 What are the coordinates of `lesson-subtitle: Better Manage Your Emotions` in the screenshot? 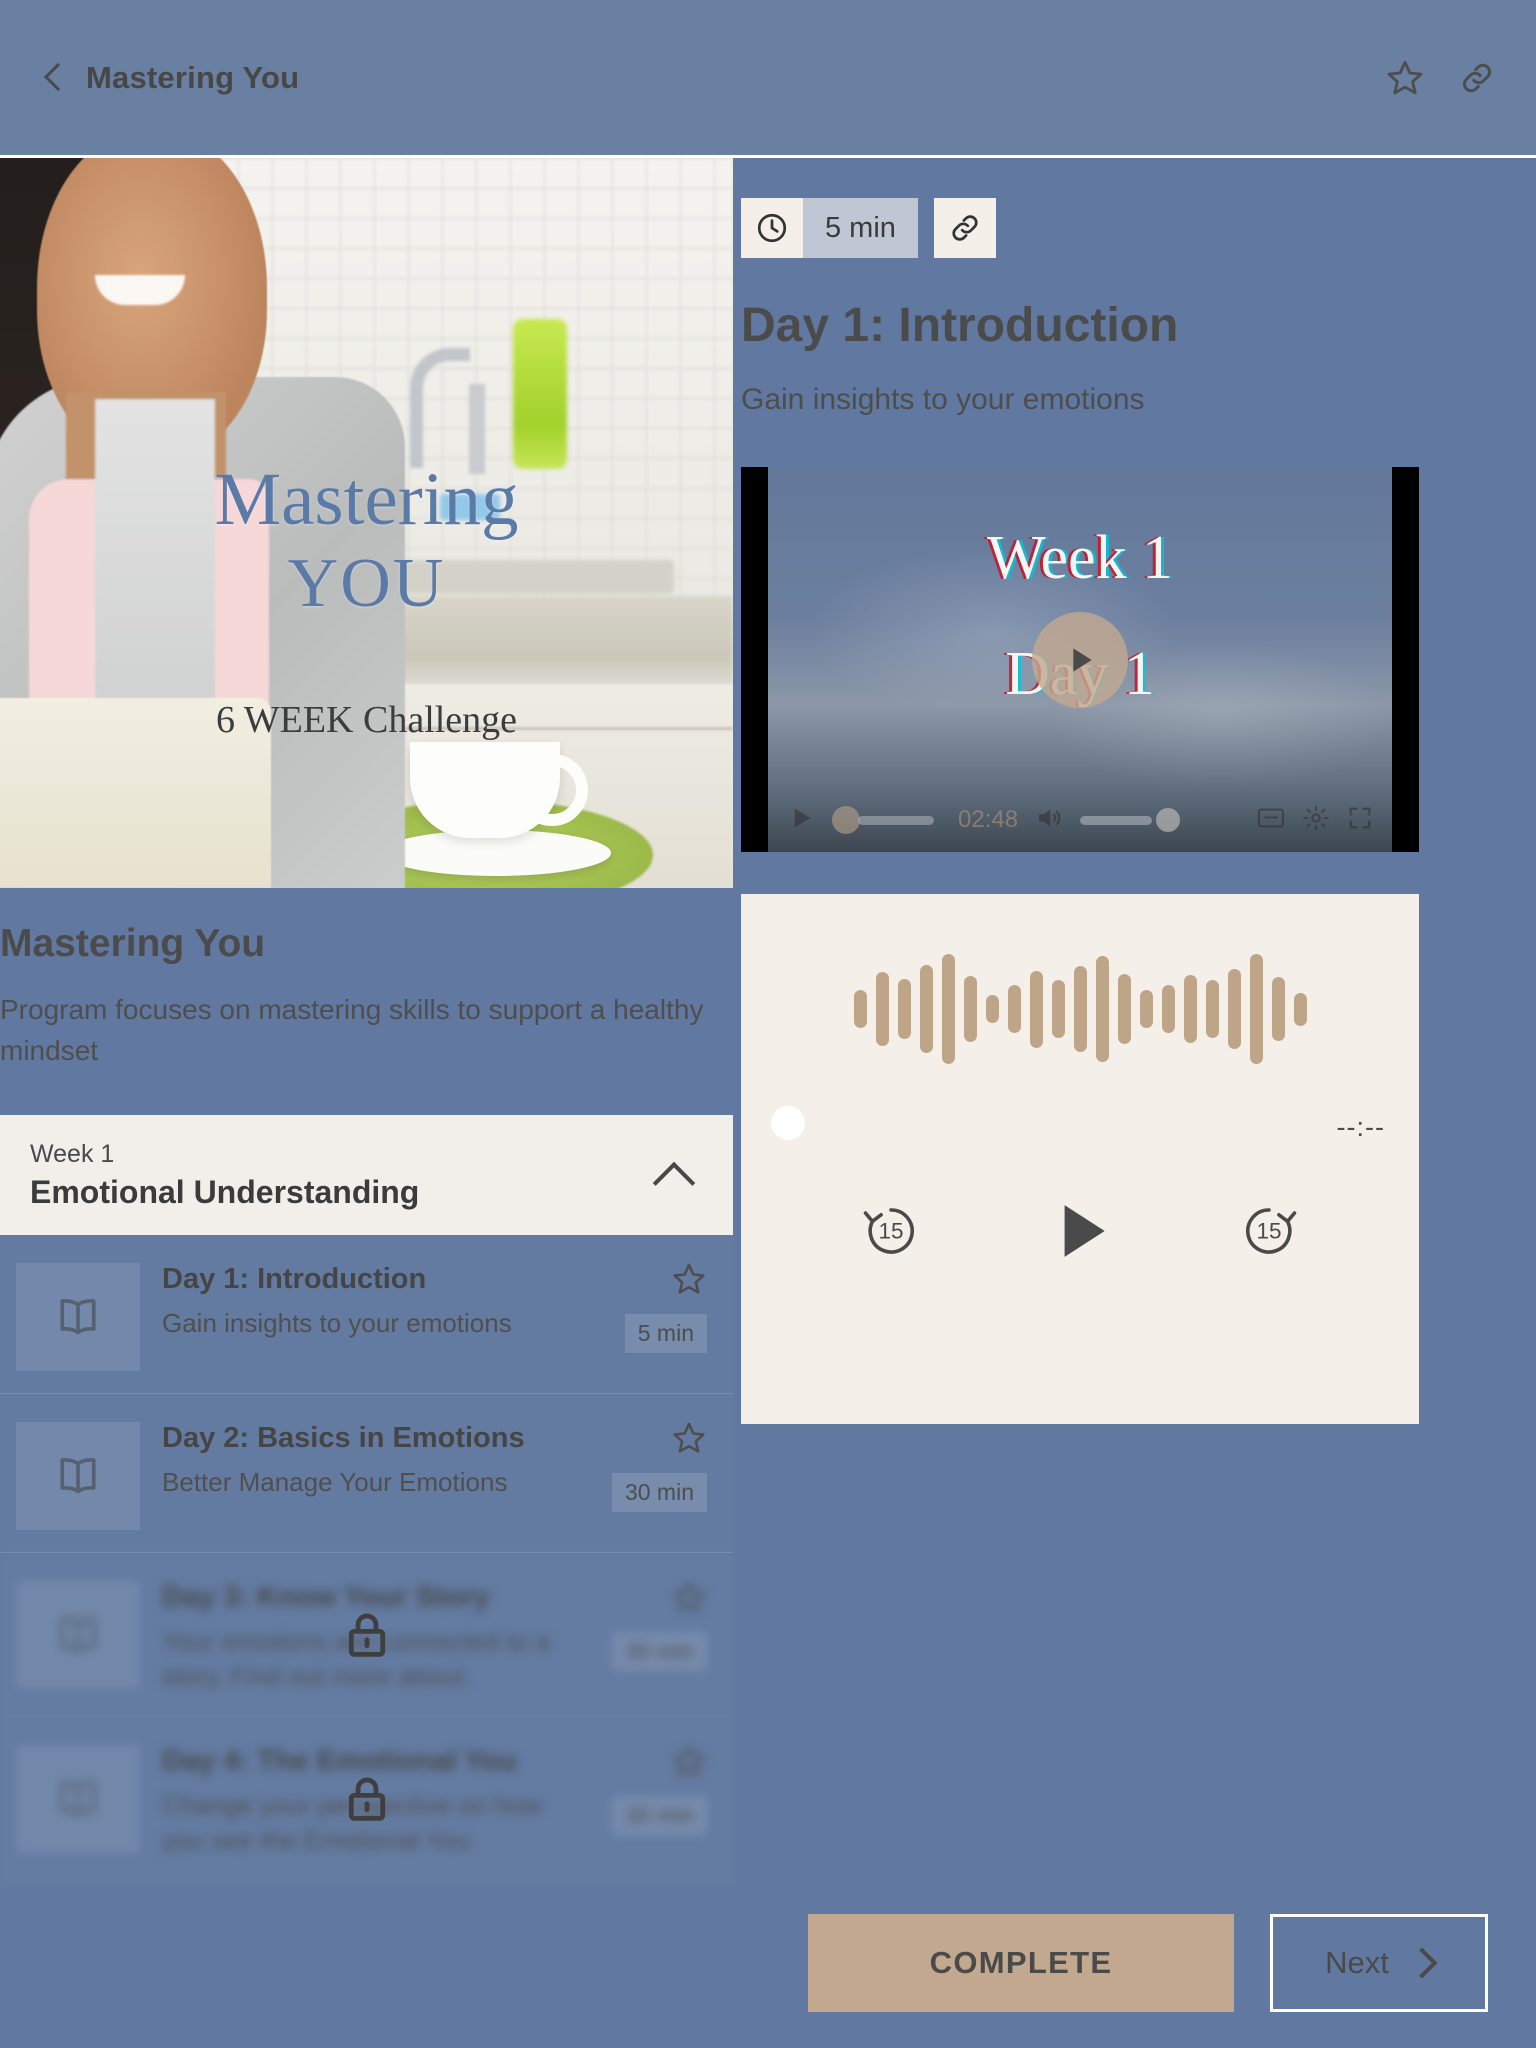 It's located at (335, 1482).